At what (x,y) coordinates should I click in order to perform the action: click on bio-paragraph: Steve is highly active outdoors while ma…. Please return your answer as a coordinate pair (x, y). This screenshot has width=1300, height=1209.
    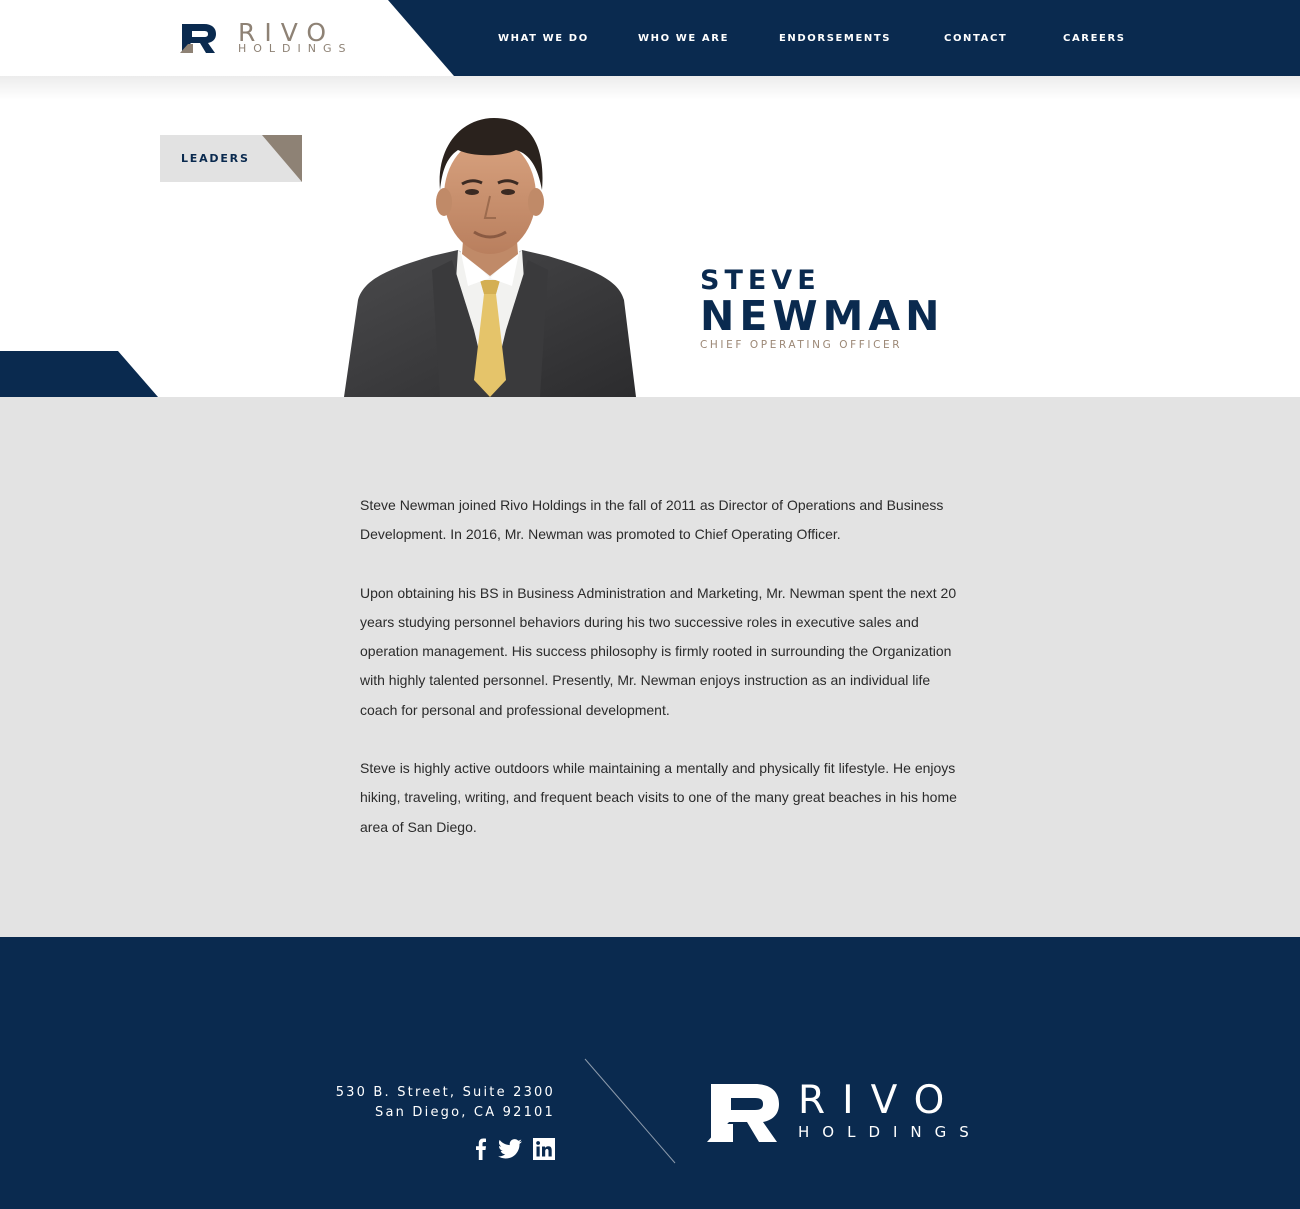
    Looking at the image, I should click on (658, 797).